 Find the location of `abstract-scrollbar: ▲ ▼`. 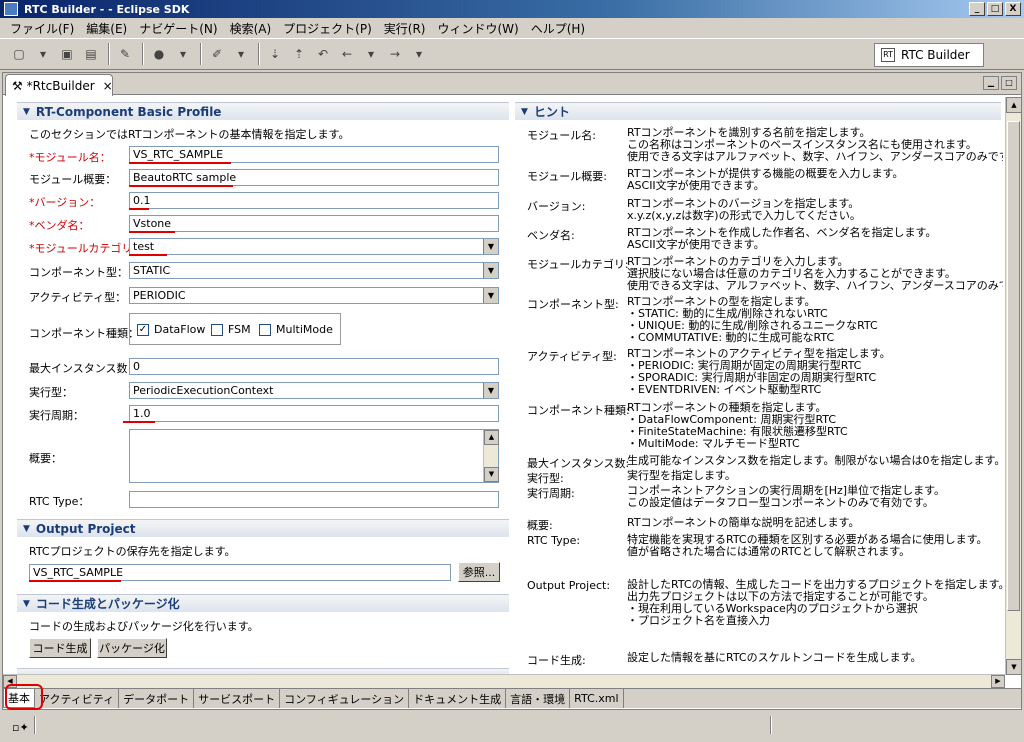

abstract-scrollbar: ▲ ▼ is located at coordinates (491, 456).